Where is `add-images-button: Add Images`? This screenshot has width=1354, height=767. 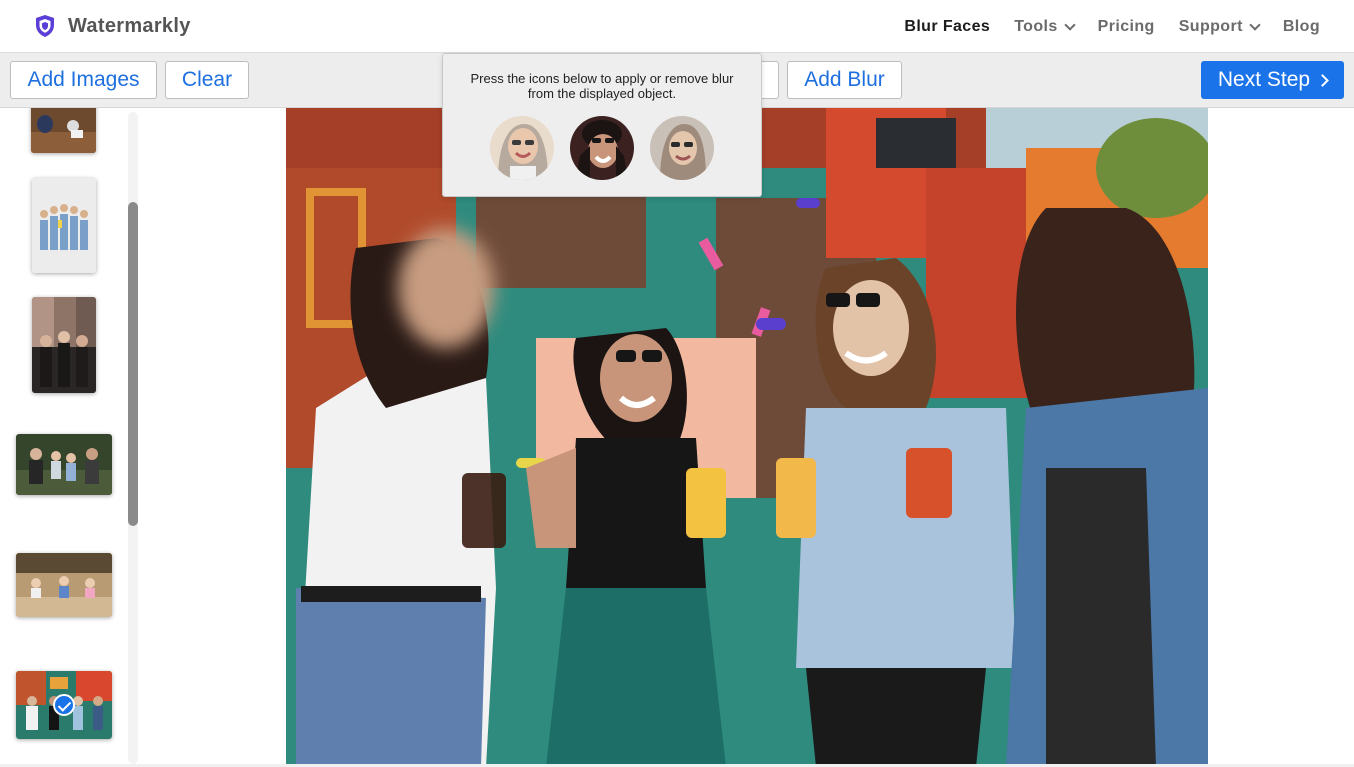
add-images-button: Add Images is located at coordinates (83, 80).